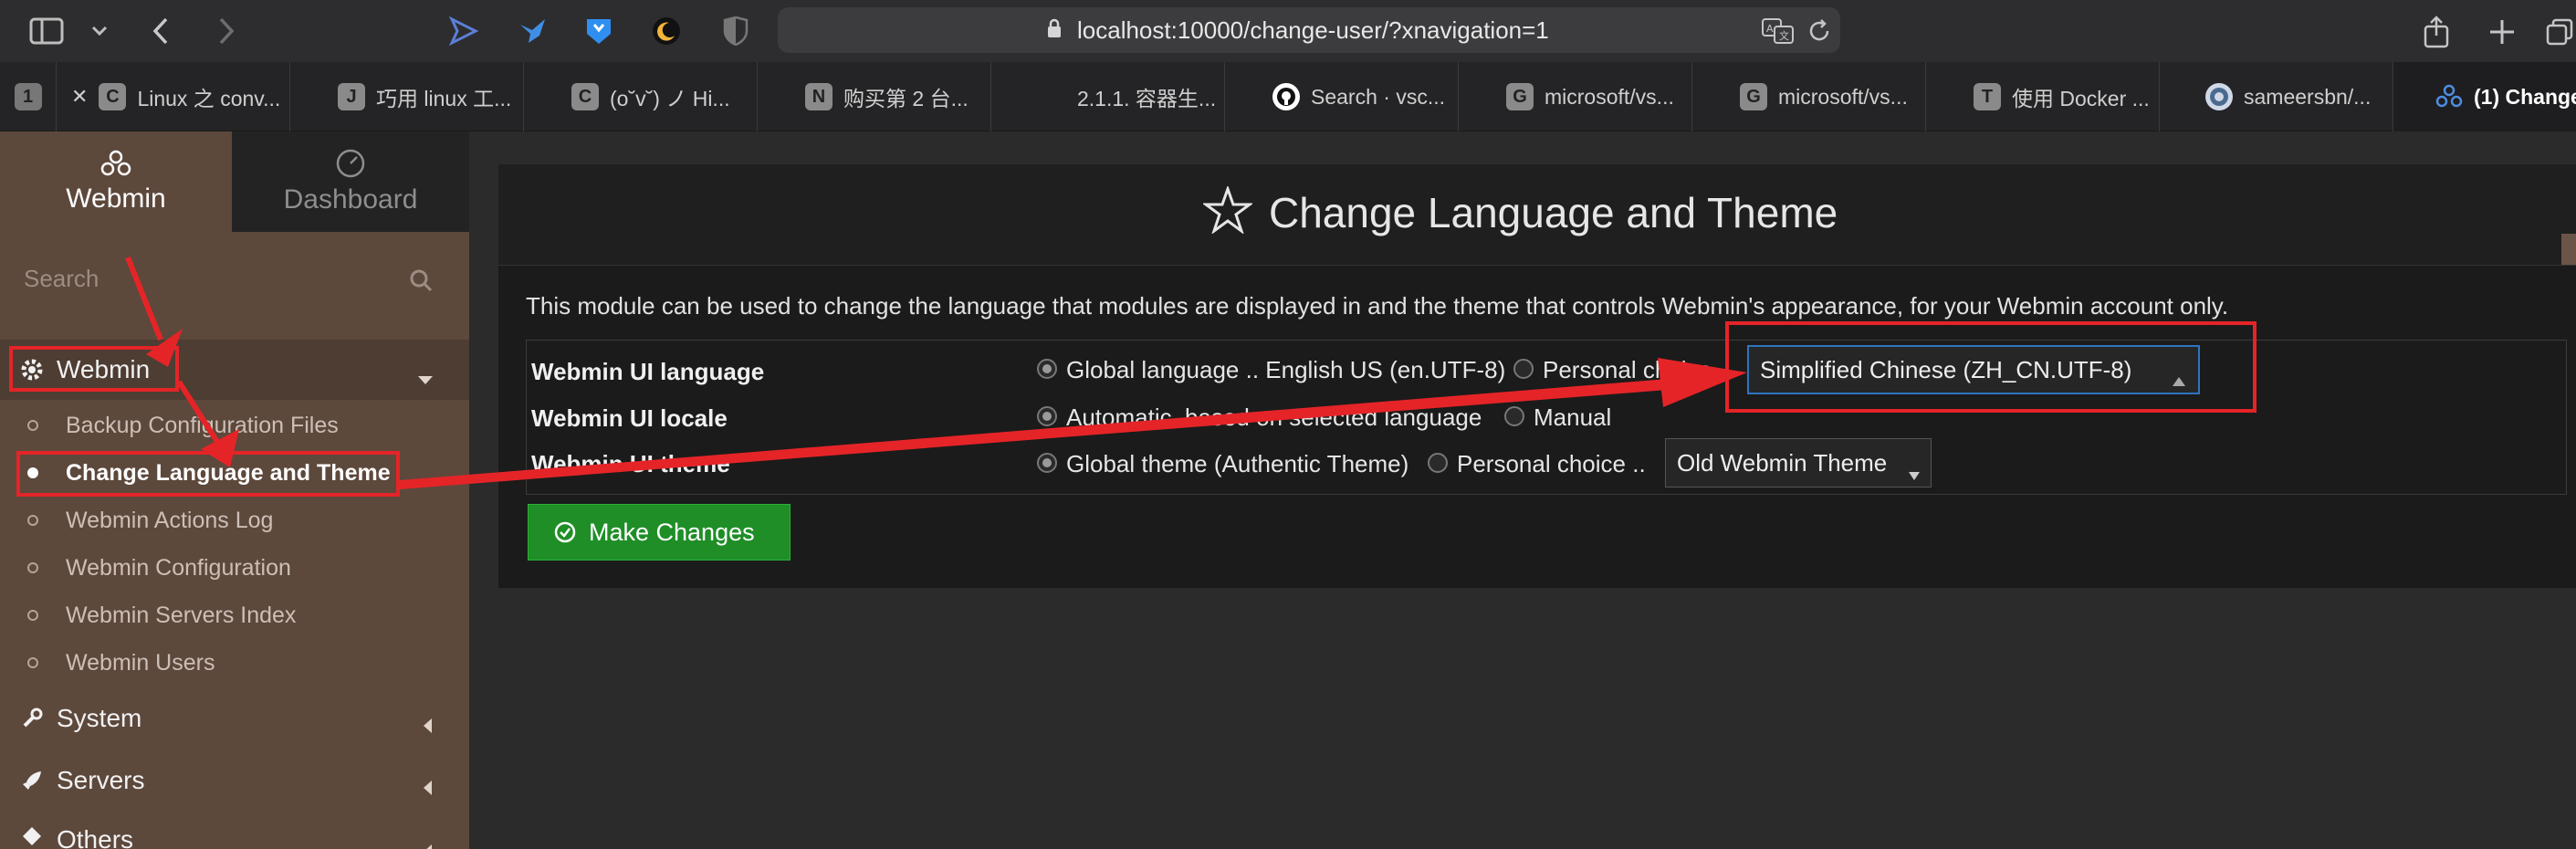 This screenshot has width=2576, height=849. What do you see at coordinates (1573, 418) in the screenshot?
I see `manual-locale-option: Manual` at bounding box center [1573, 418].